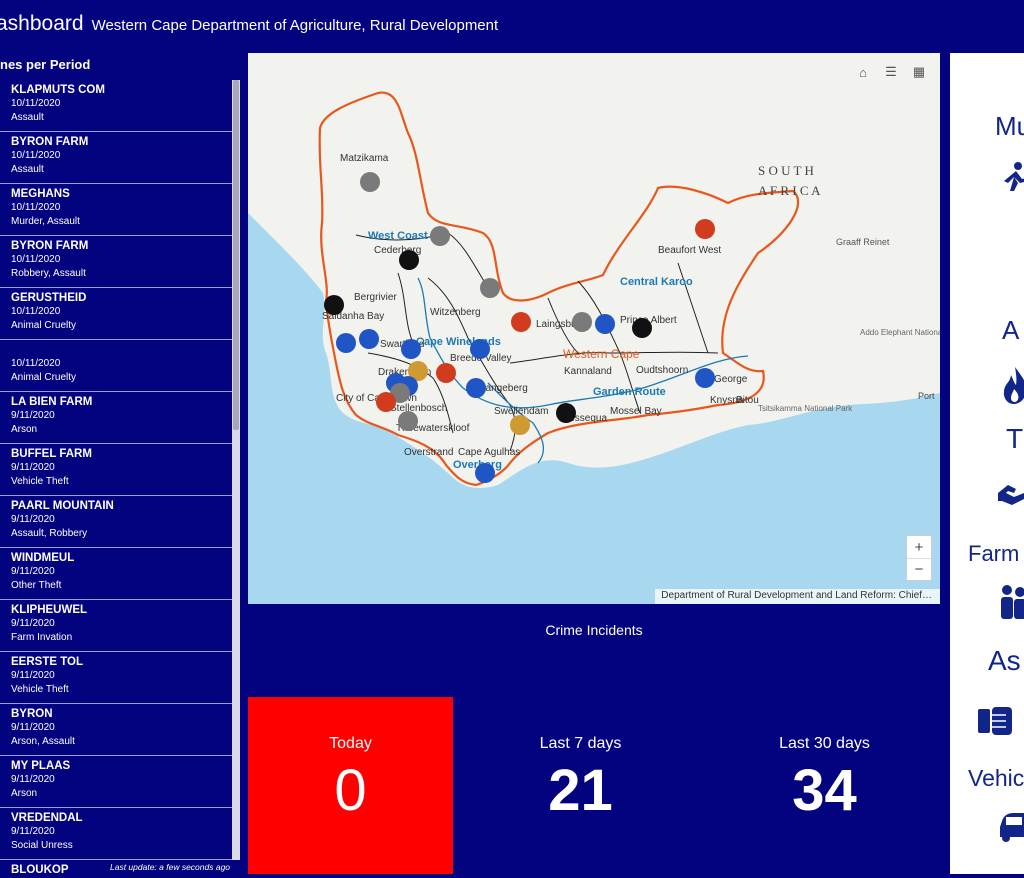 This screenshot has height=878, width=1024. What do you see at coordinates (489, 452) in the screenshot?
I see `place-label-agulhas: Cape Agulhas` at bounding box center [489, 452].